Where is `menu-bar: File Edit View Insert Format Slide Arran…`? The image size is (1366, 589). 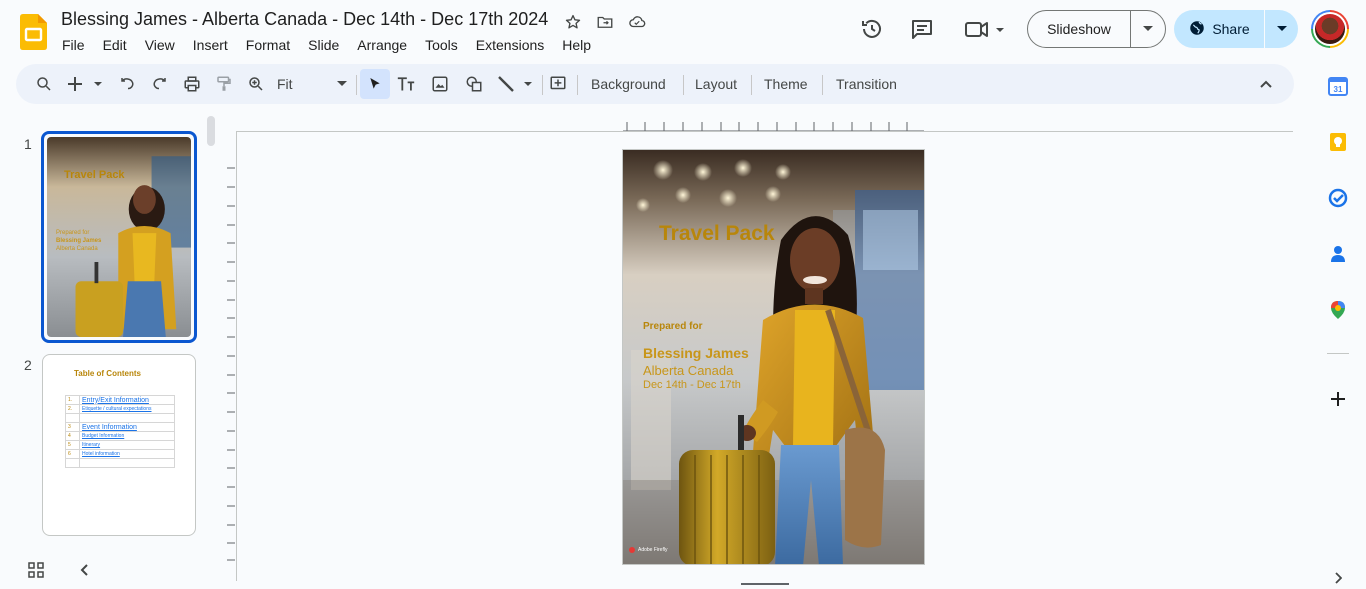
menu-bar: File Edit View Insert Format Slide Arran… is located at coordinates (326, 45).